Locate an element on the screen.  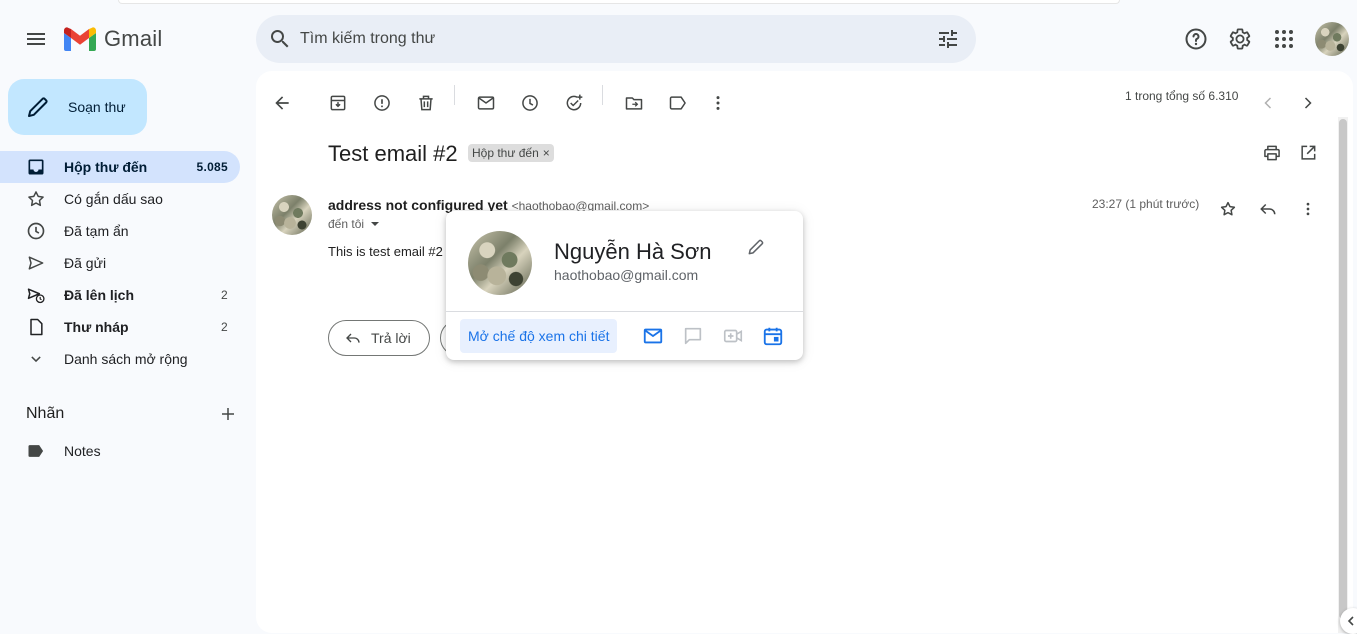
inbox-icon is located at coordinates (36, 167).